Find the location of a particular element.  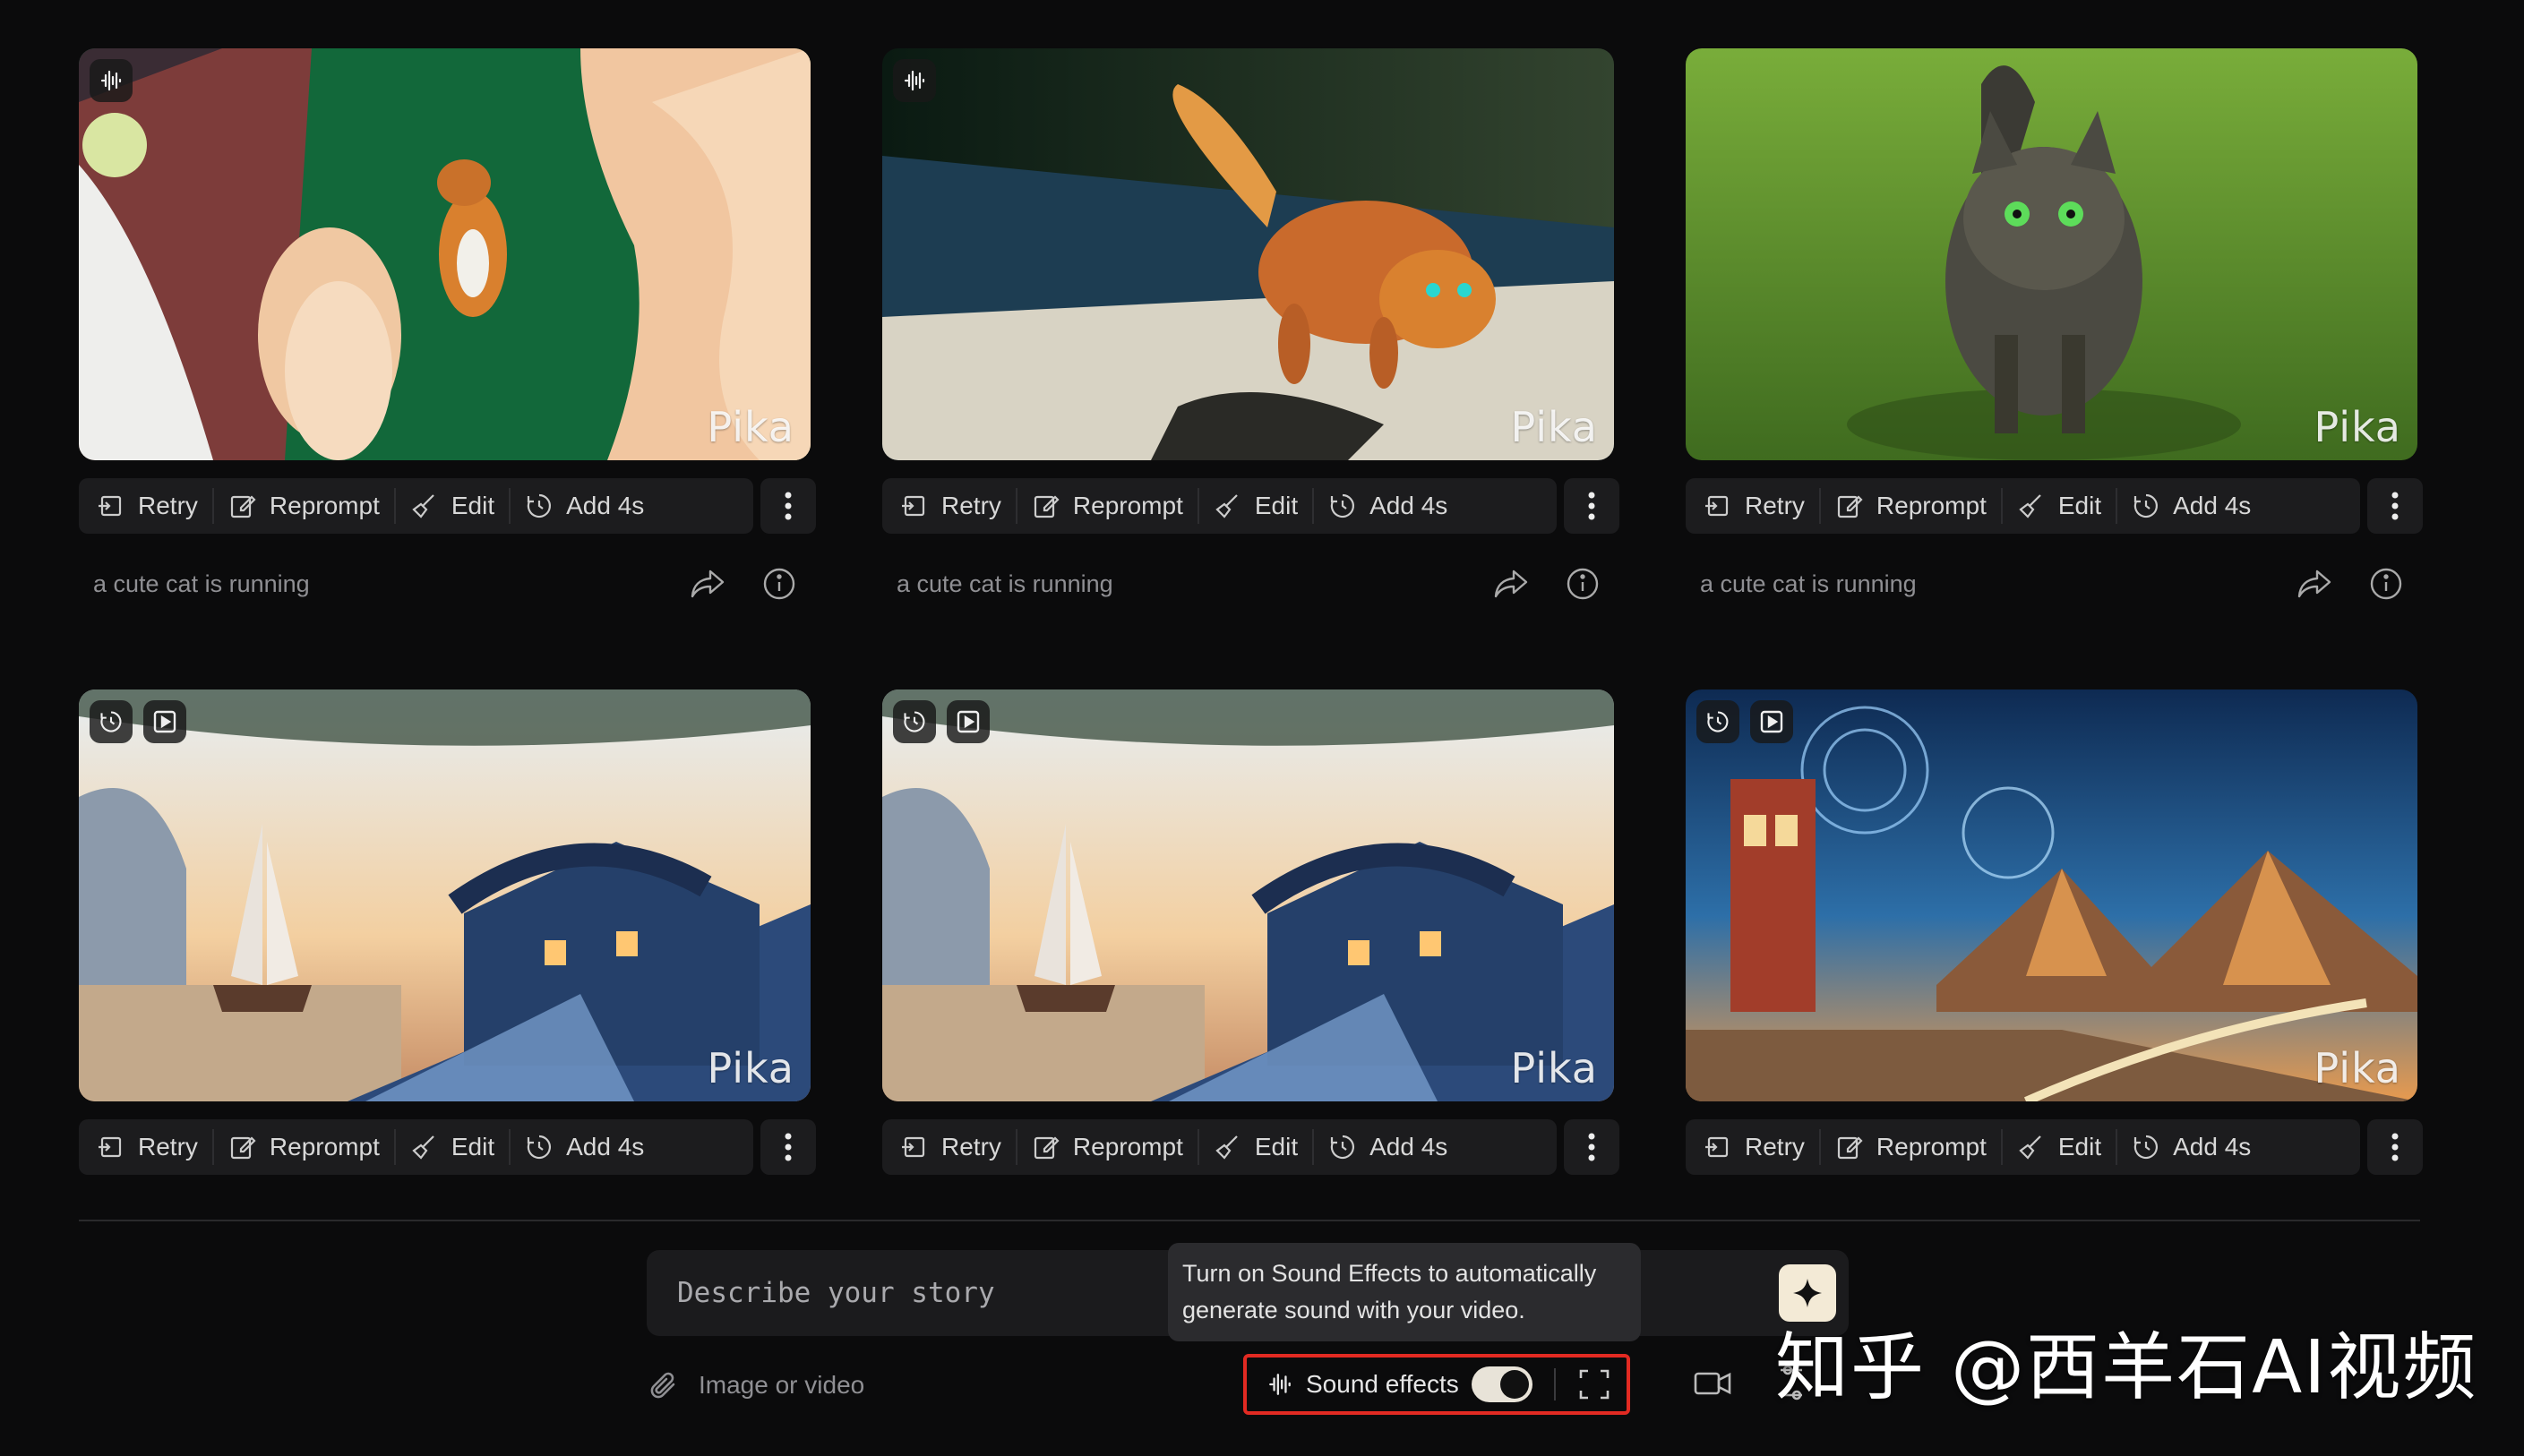

attach-media-button: Image or video is located at coordinates (756, 1385).